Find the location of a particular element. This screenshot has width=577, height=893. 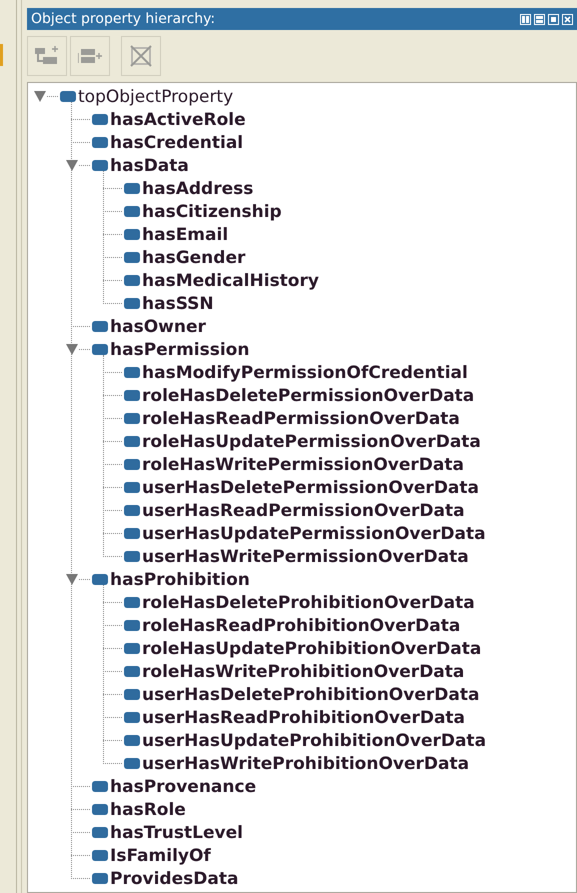

property-label: hasPermission is located at coordinates (180, 350).